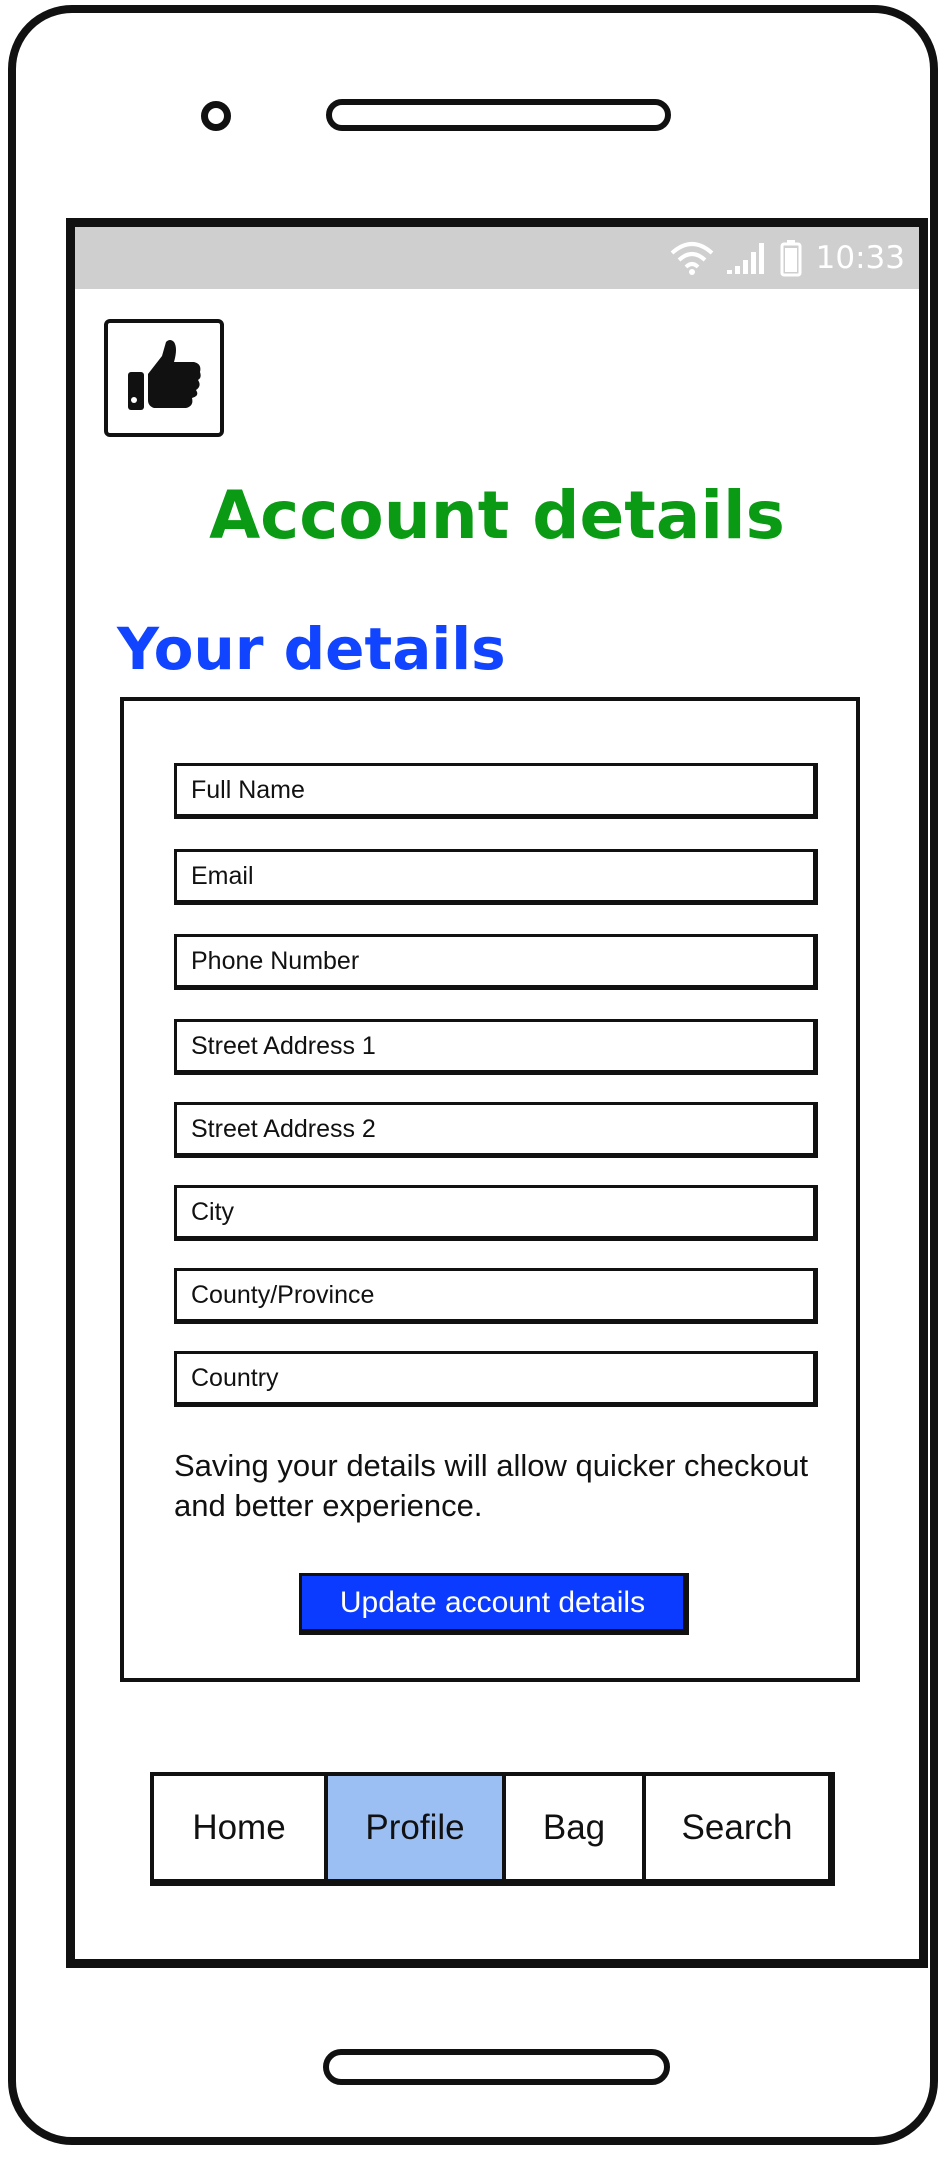  I want to click on status-time: 10:33, so click(860, 258).